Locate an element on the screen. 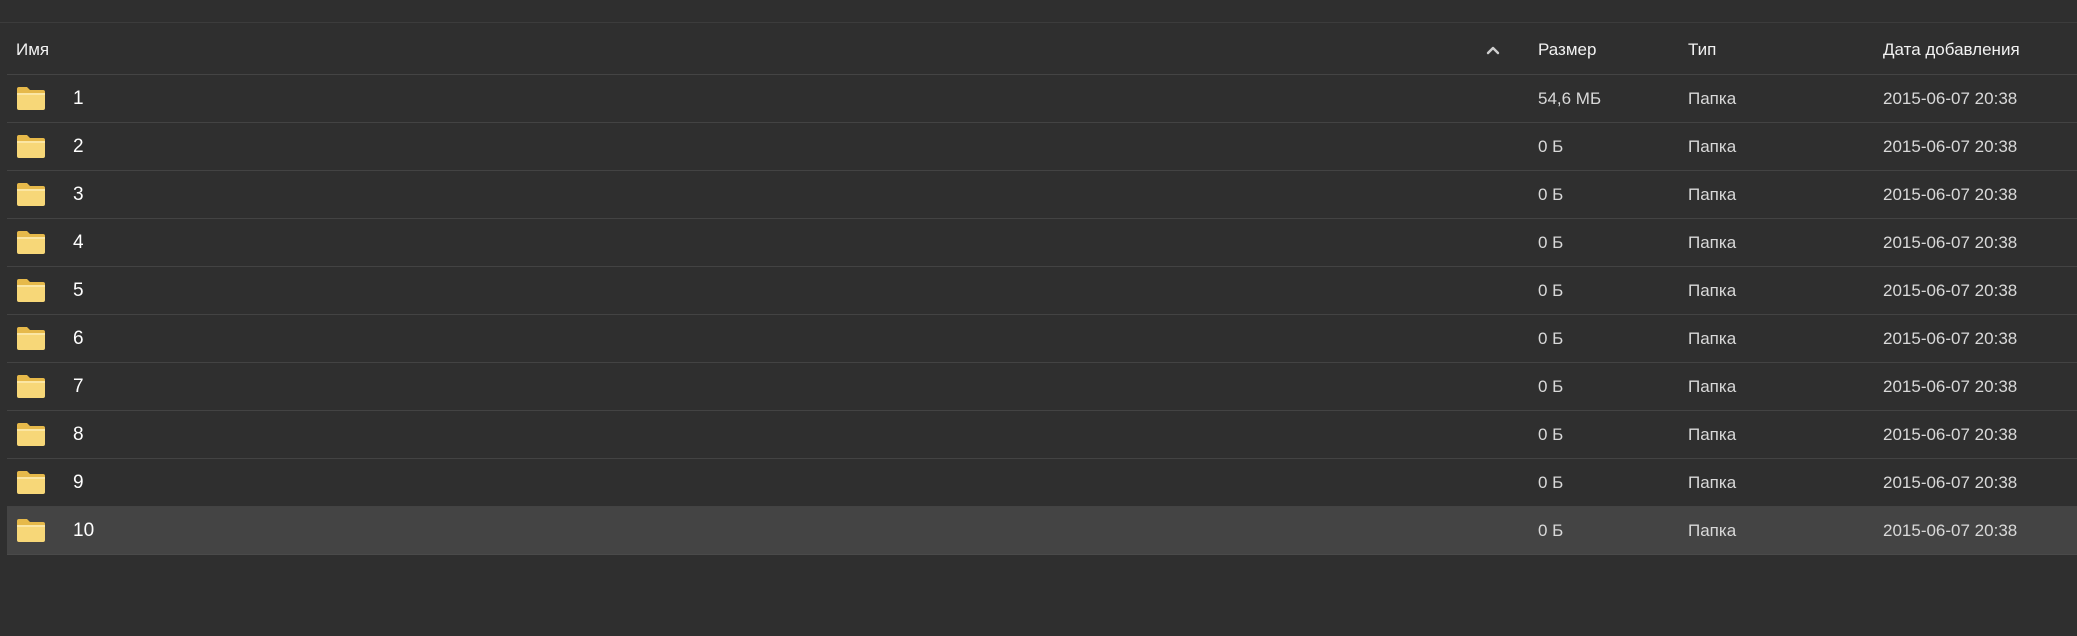 This screenshot has width=2077, height=636. chevron-up-icon is located at coordinates (1493, 50).